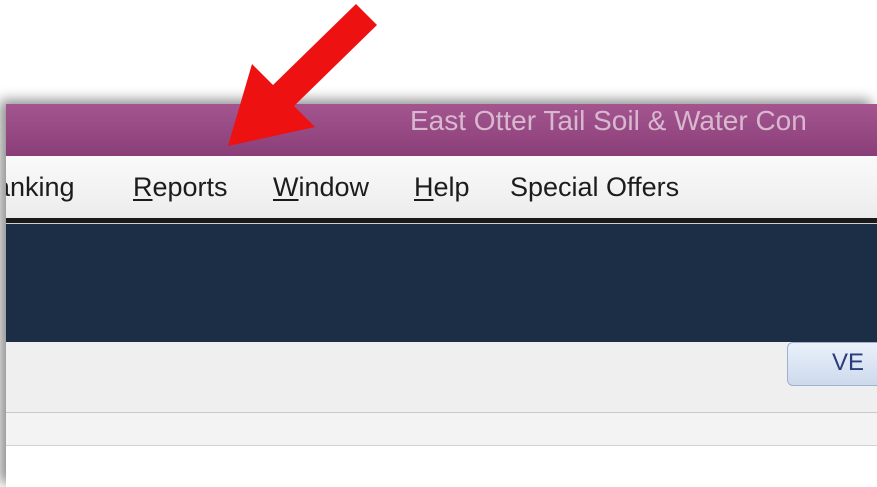  What do you see at coordinates (190, 187) in the screenshot?
I see `menu-reports-label-rest: eports` at bounding box center [190, 187].